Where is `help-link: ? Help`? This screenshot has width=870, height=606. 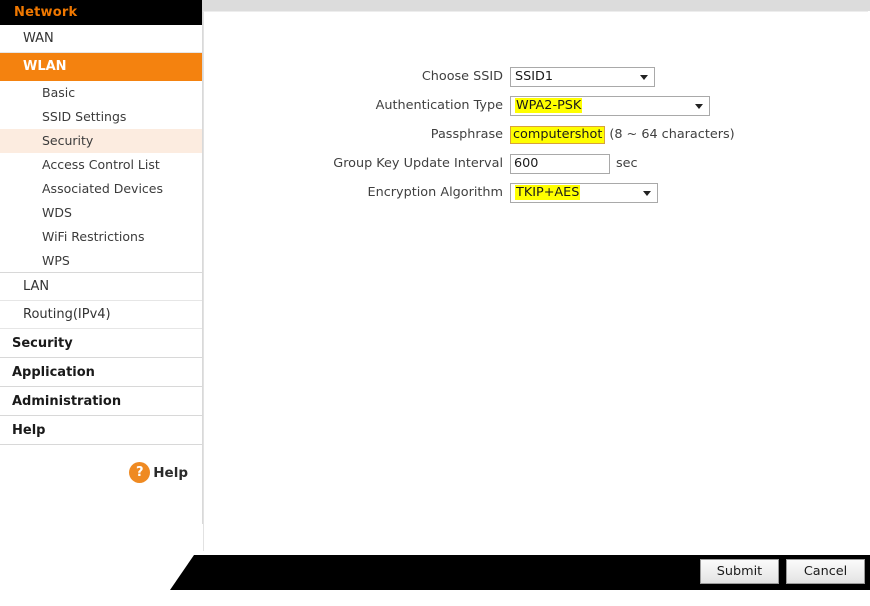 help-link: ? Help is located at coordinates (158, 472).